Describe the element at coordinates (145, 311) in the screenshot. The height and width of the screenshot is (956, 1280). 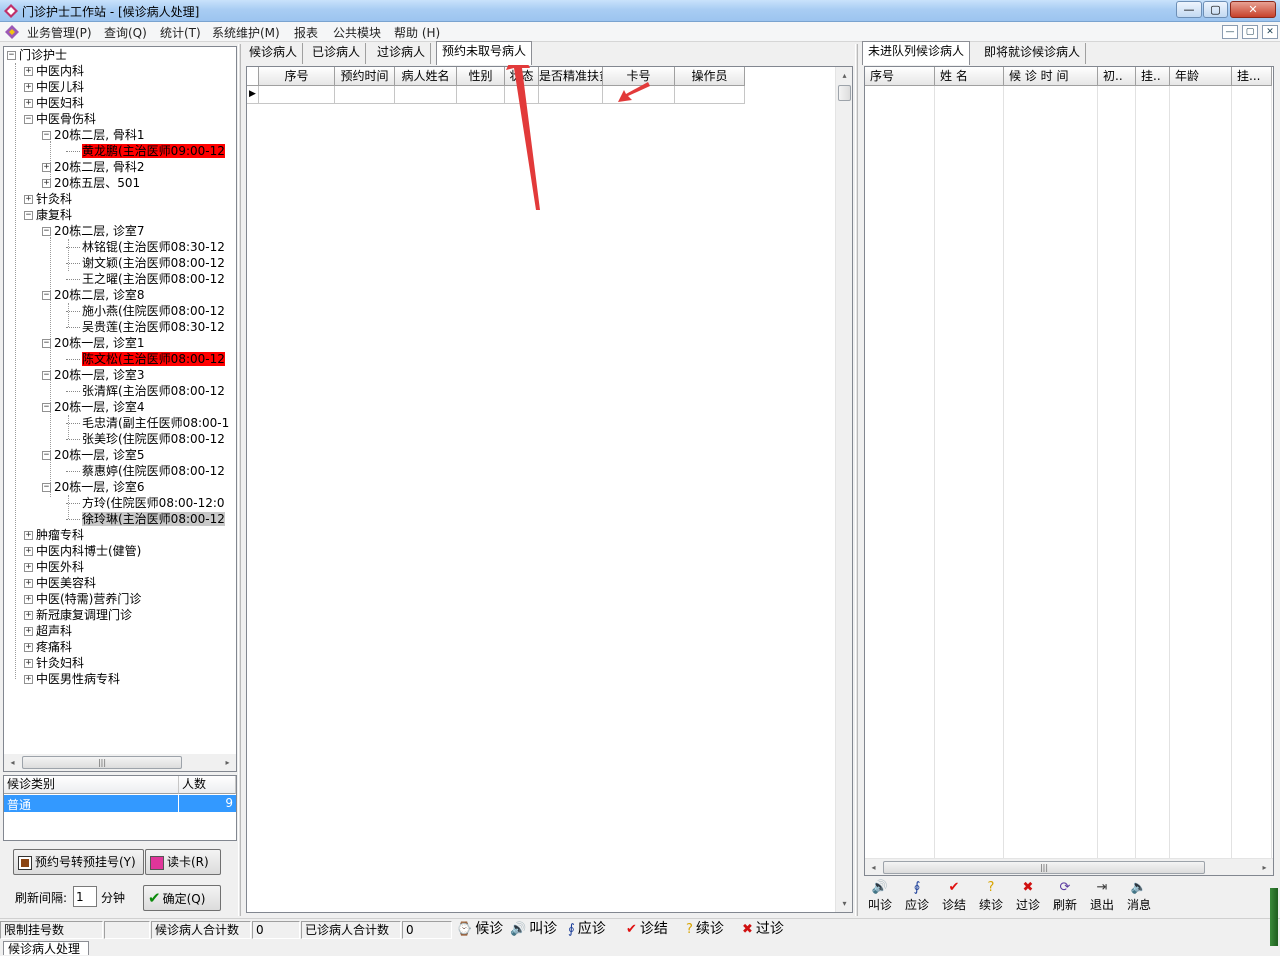
I see `doctor-node: 施小燕(住院医师08:00-12` at that location.